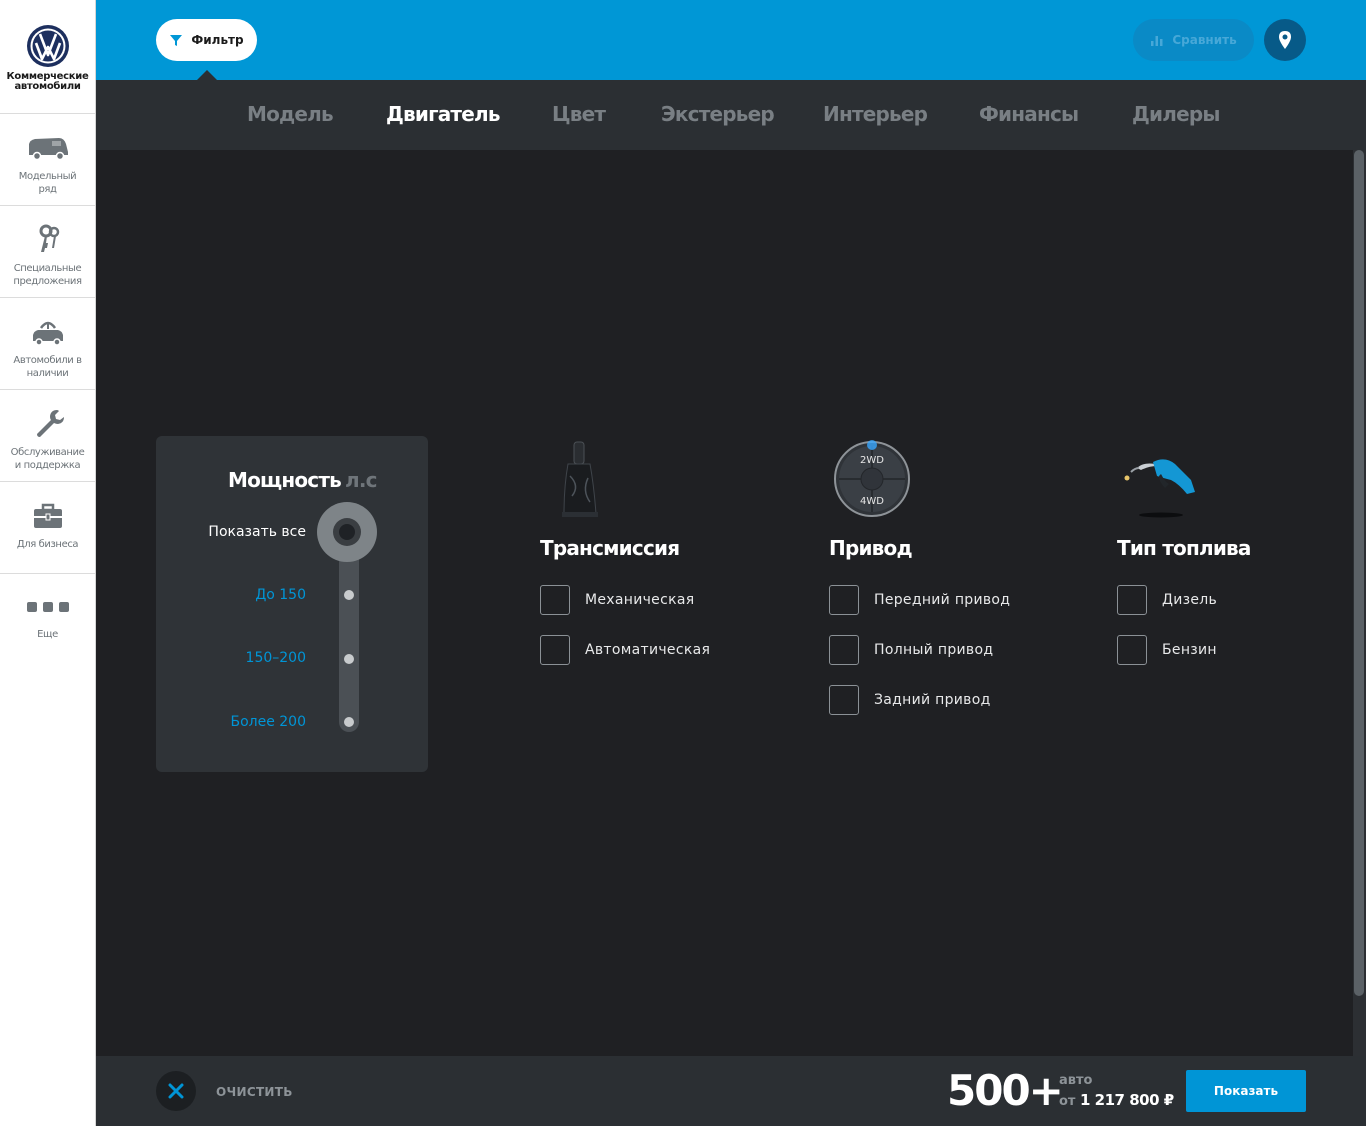 This screenshot has width=1366, height=1126. What do you see at coordinates (1067, 1101) in the screenshot?
I see `price-prefix: от` at bounding box center [1067, 1101].